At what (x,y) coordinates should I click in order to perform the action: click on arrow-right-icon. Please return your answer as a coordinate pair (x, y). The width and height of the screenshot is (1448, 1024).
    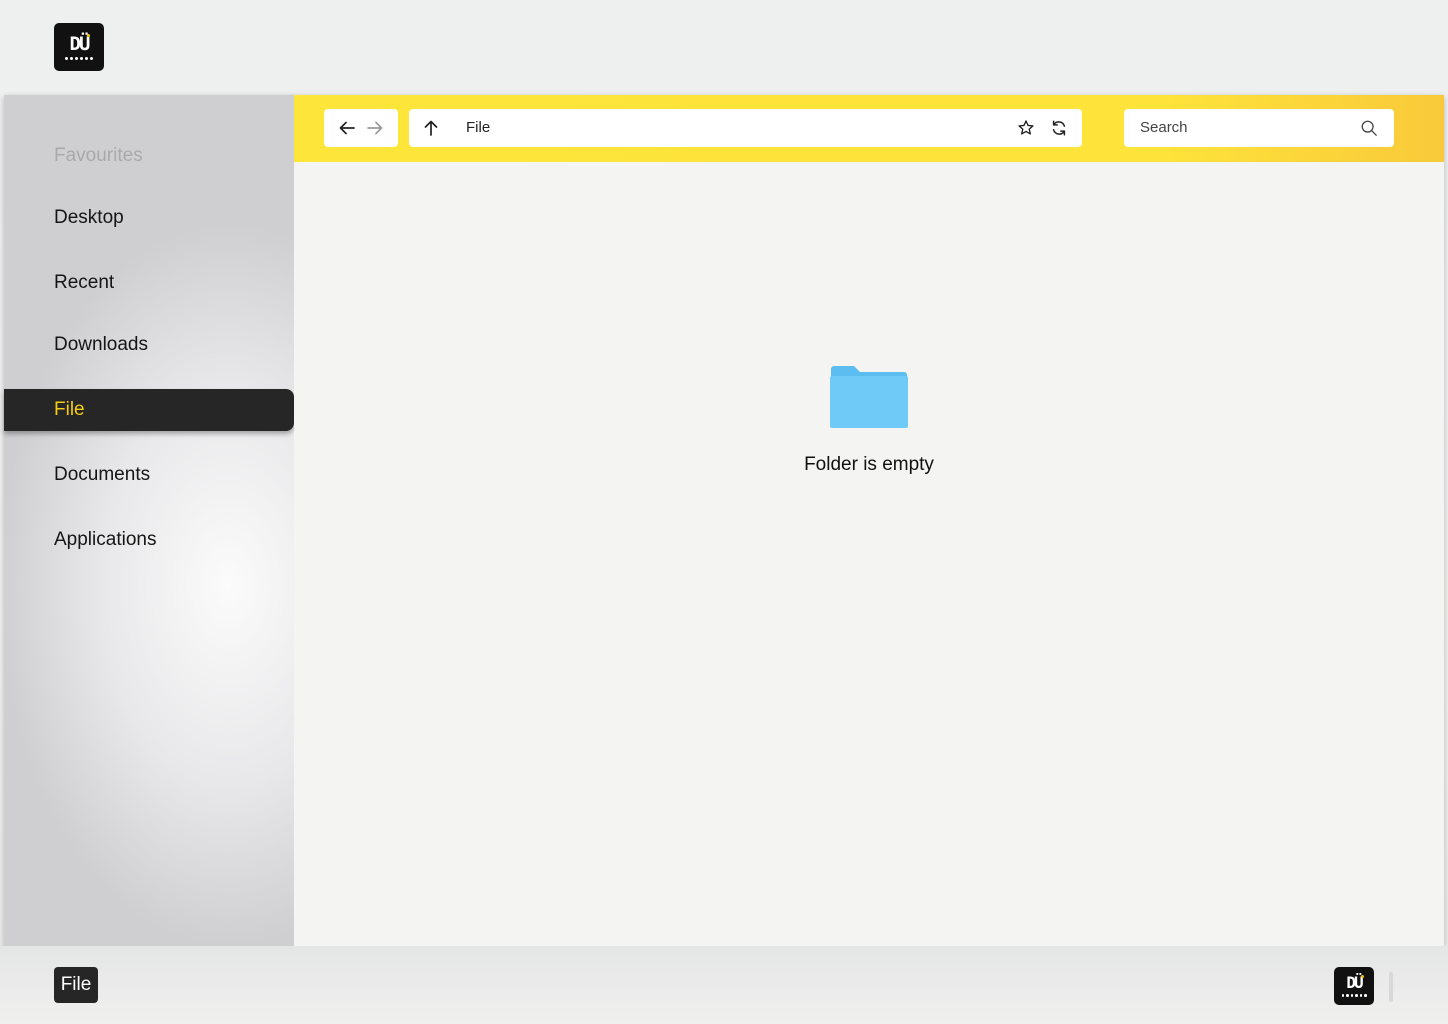
    Looking at the image, I should click on (375, 128).